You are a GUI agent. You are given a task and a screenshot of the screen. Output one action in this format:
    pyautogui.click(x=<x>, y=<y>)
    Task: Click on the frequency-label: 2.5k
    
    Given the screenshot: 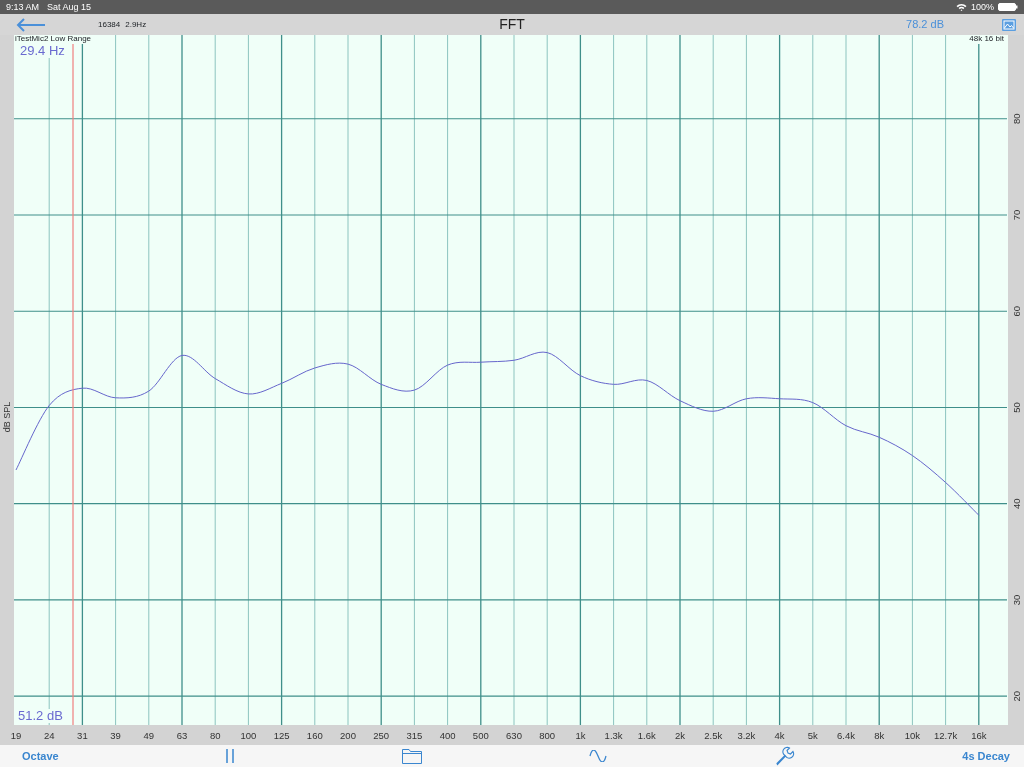 What is the action you would take?
    pyautogui.click(x=713, y=735)
    